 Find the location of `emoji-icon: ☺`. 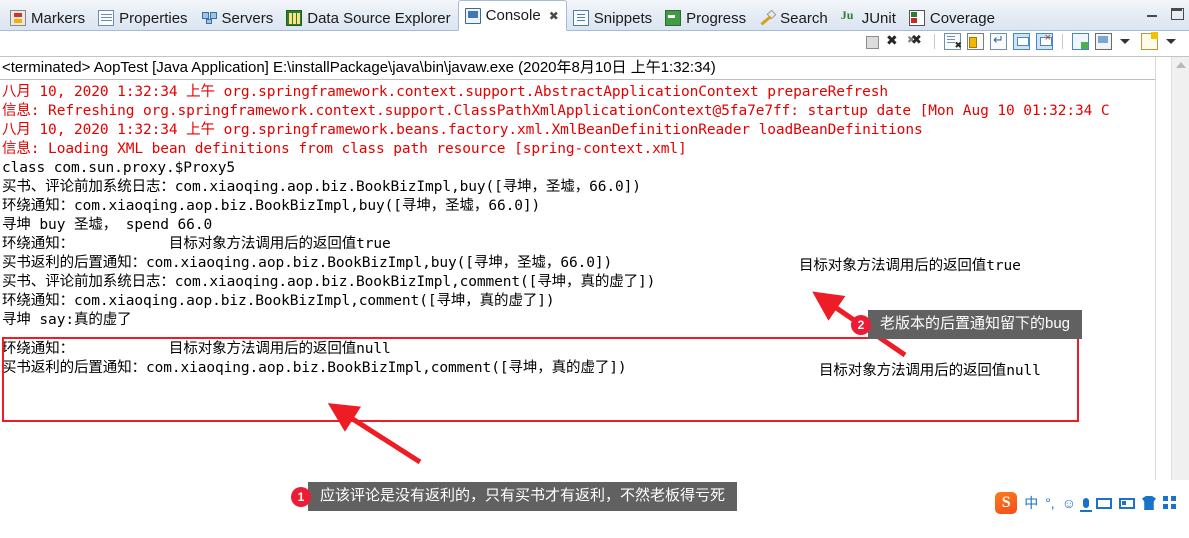

emoji-icon: ☺ is located at coordinates (1069, 503).